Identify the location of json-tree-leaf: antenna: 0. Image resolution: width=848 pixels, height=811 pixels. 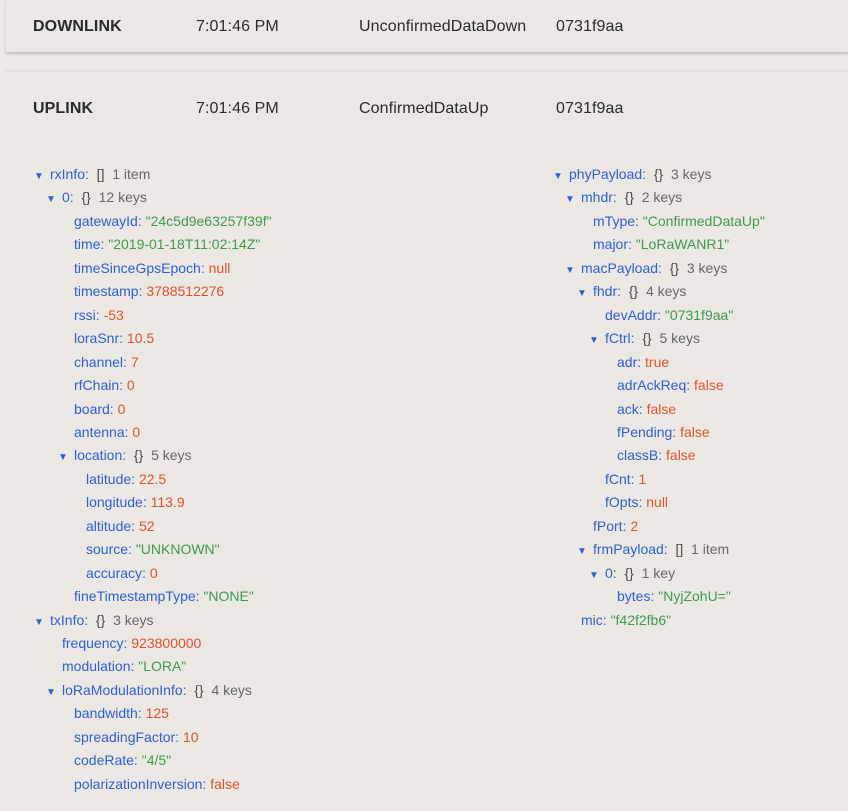
(99, 432).